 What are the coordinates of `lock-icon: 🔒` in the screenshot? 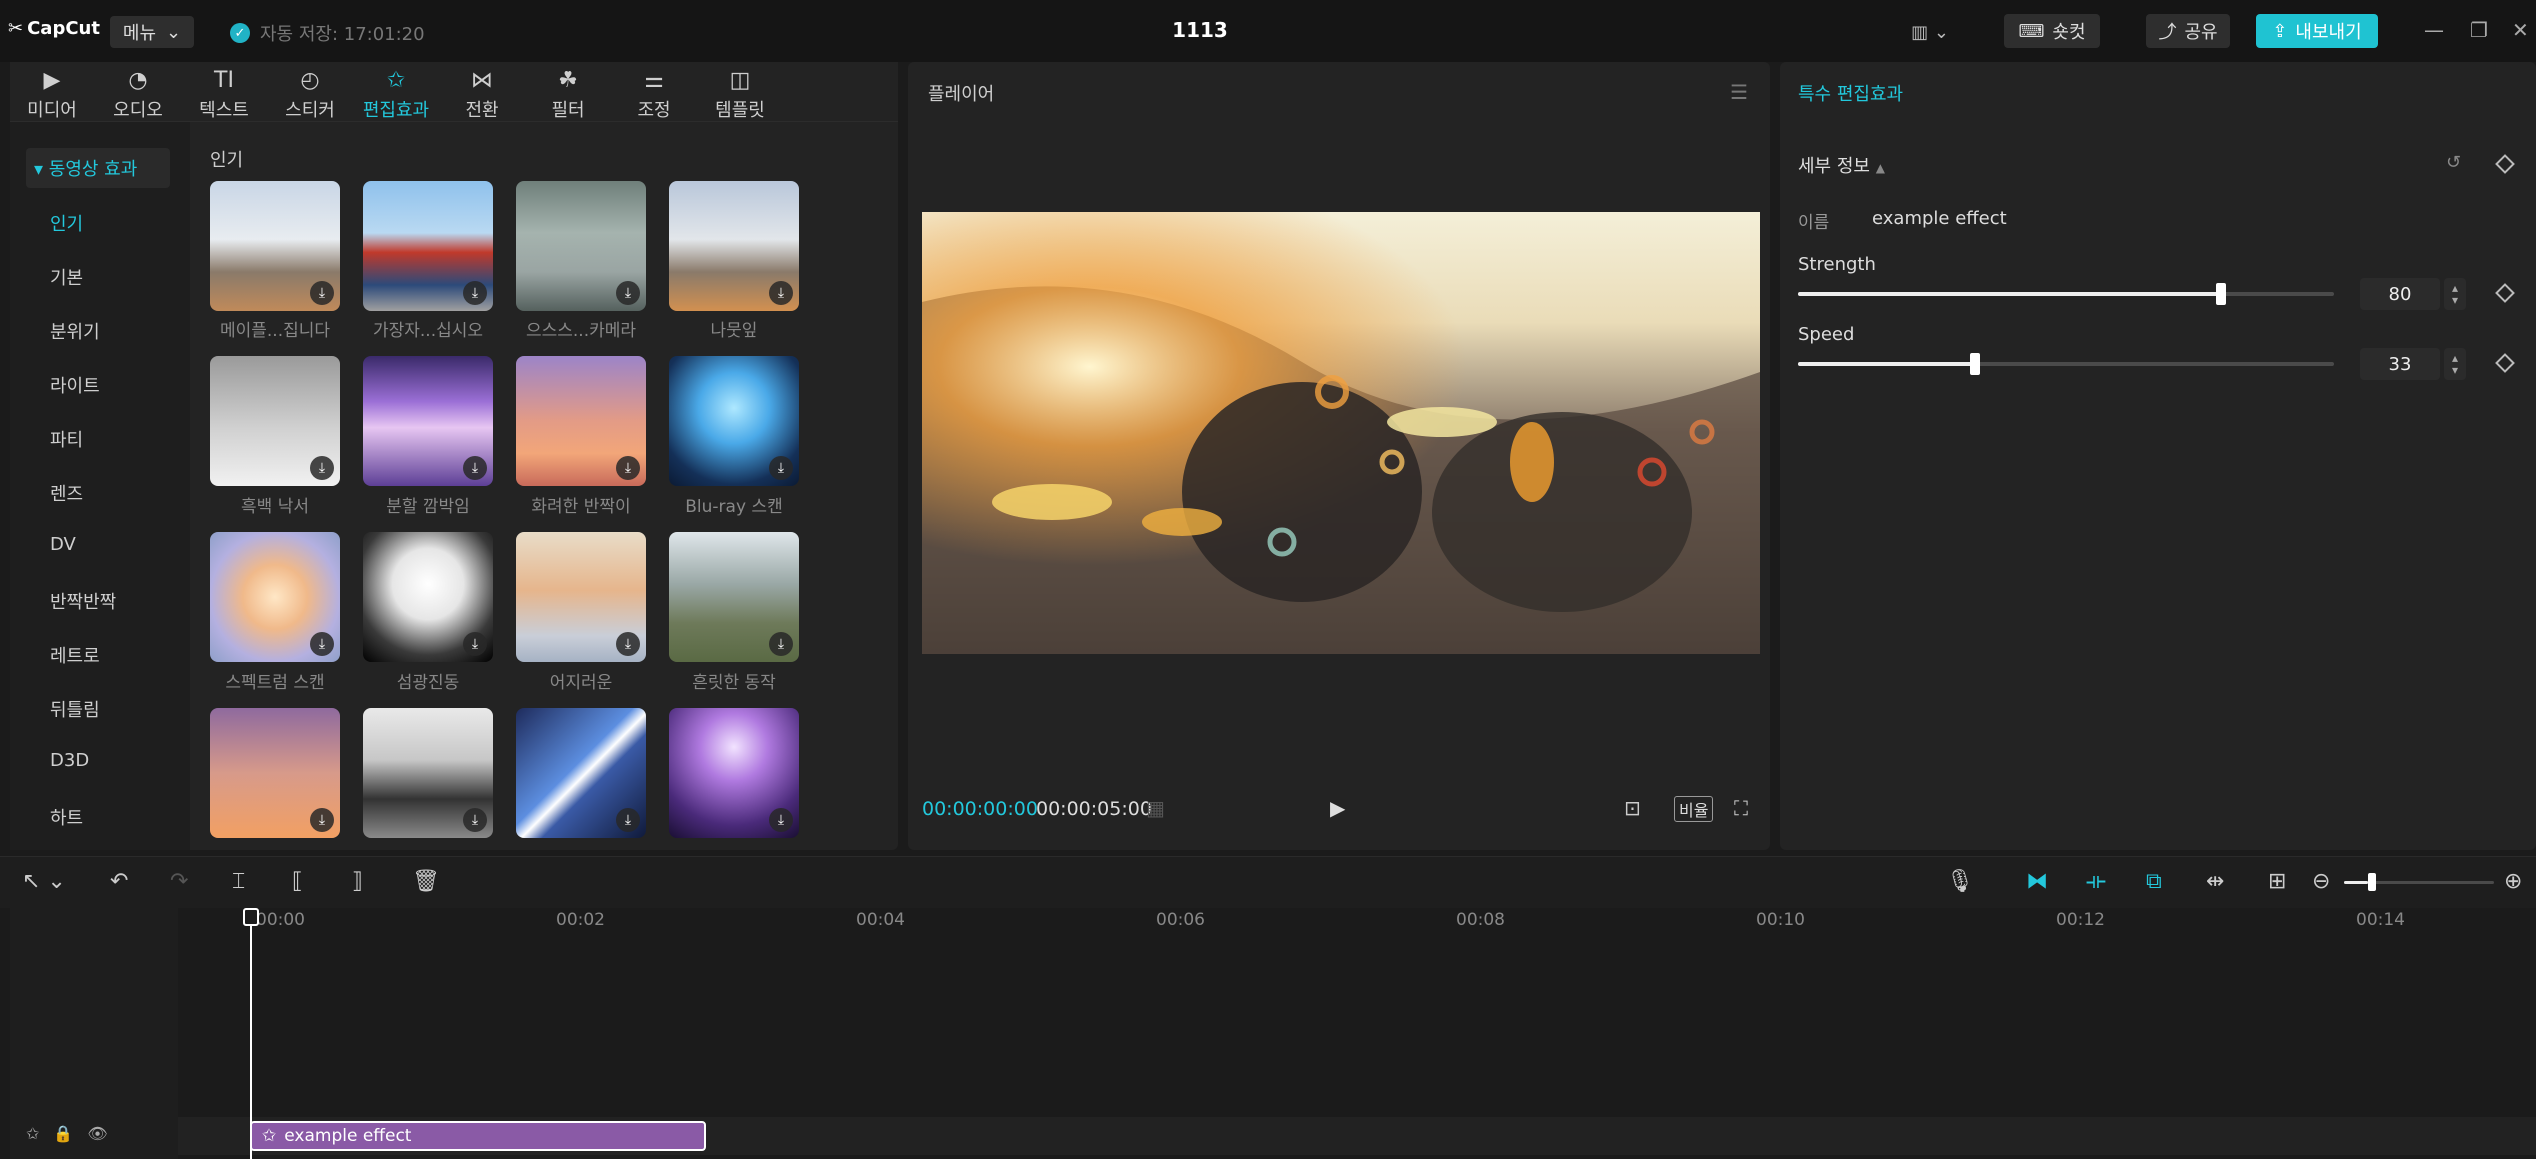 It's located at (63, 1133).